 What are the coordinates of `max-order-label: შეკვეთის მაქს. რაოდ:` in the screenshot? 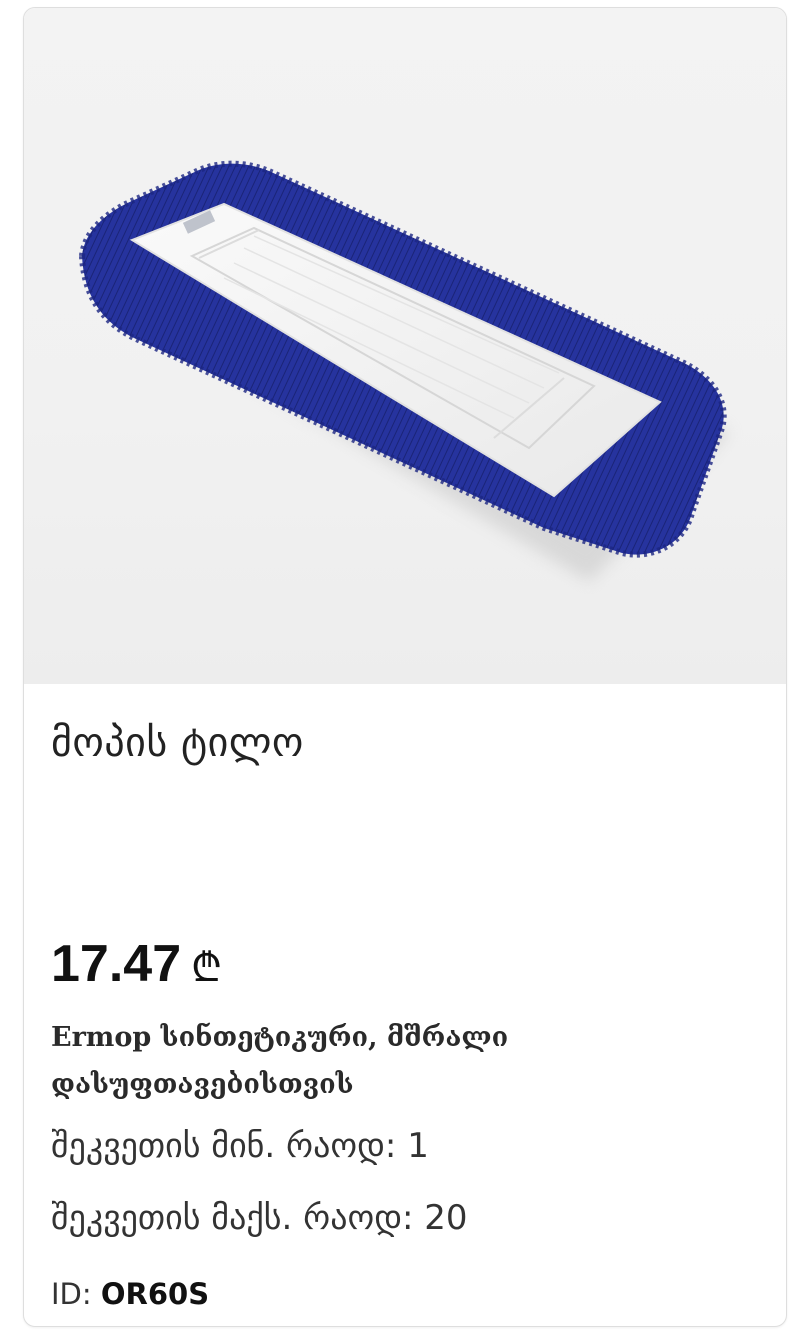 It's located at (232, 1218).